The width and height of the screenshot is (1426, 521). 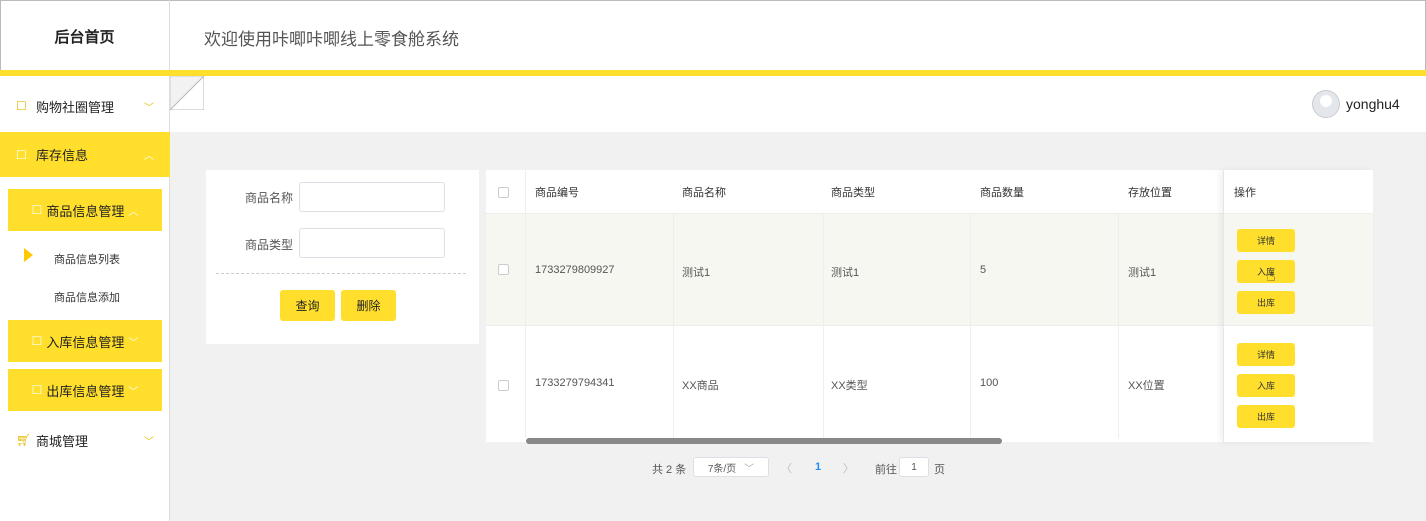 I want to click on sidebar-sub-label: 入库信息管理, so click(x=85, y=342).